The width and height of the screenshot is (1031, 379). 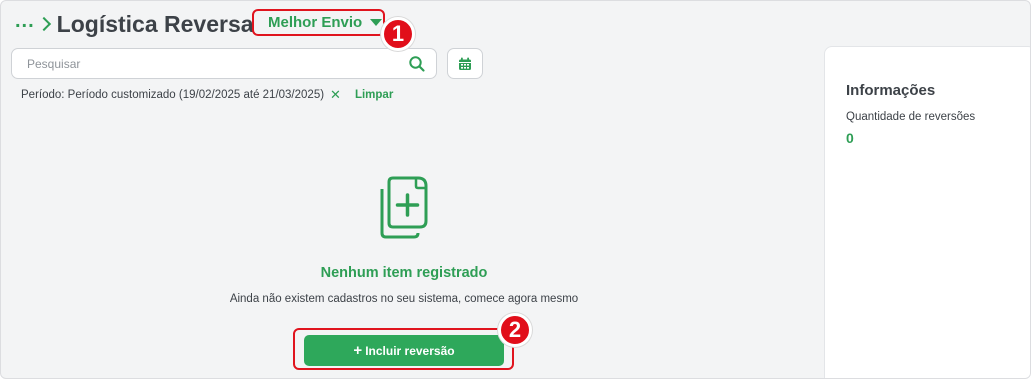 What do you see at coordinates (45, 24) in the screenshot?
I see `chevron-right-icon` at bounding box center [45, 24].